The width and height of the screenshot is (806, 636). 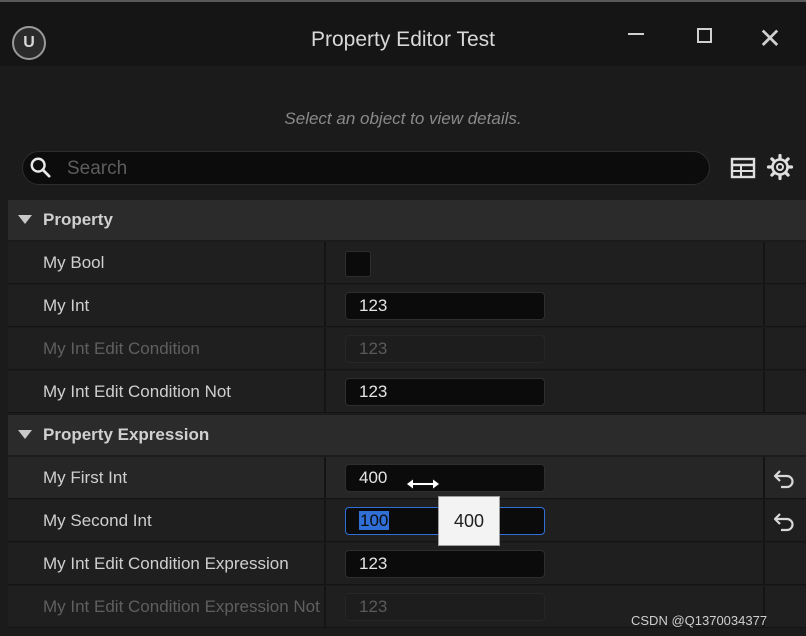 I want to click on close-icon: ✕, so click(x=770, y=38).